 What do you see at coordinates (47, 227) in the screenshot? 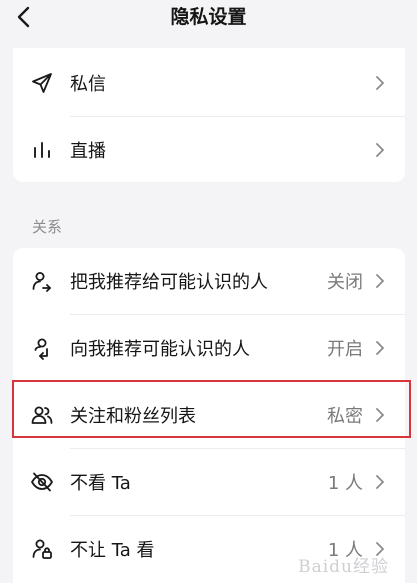
I see `section-label-relations: 关系` at bounding box center [47, 227].